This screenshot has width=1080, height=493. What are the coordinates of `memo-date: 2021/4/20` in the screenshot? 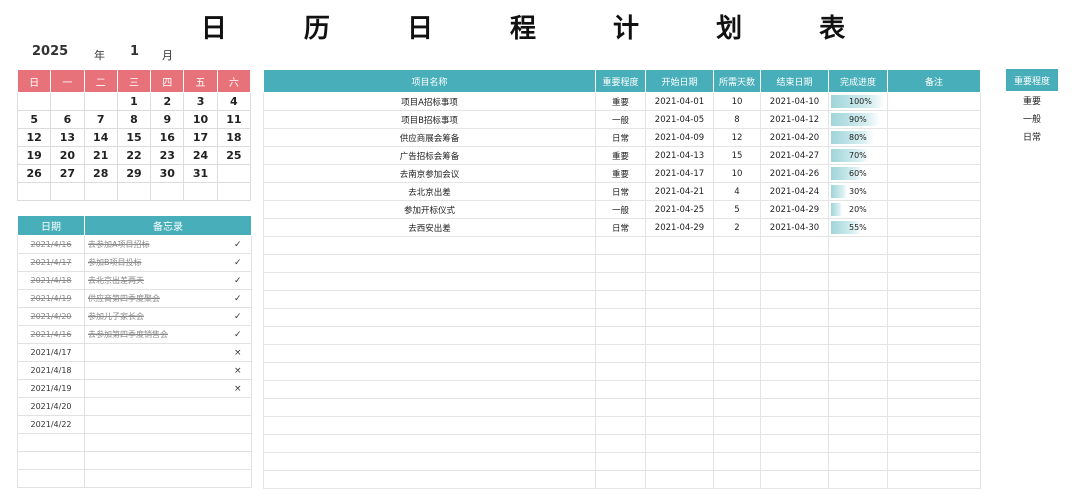 It's located at (51, 316).